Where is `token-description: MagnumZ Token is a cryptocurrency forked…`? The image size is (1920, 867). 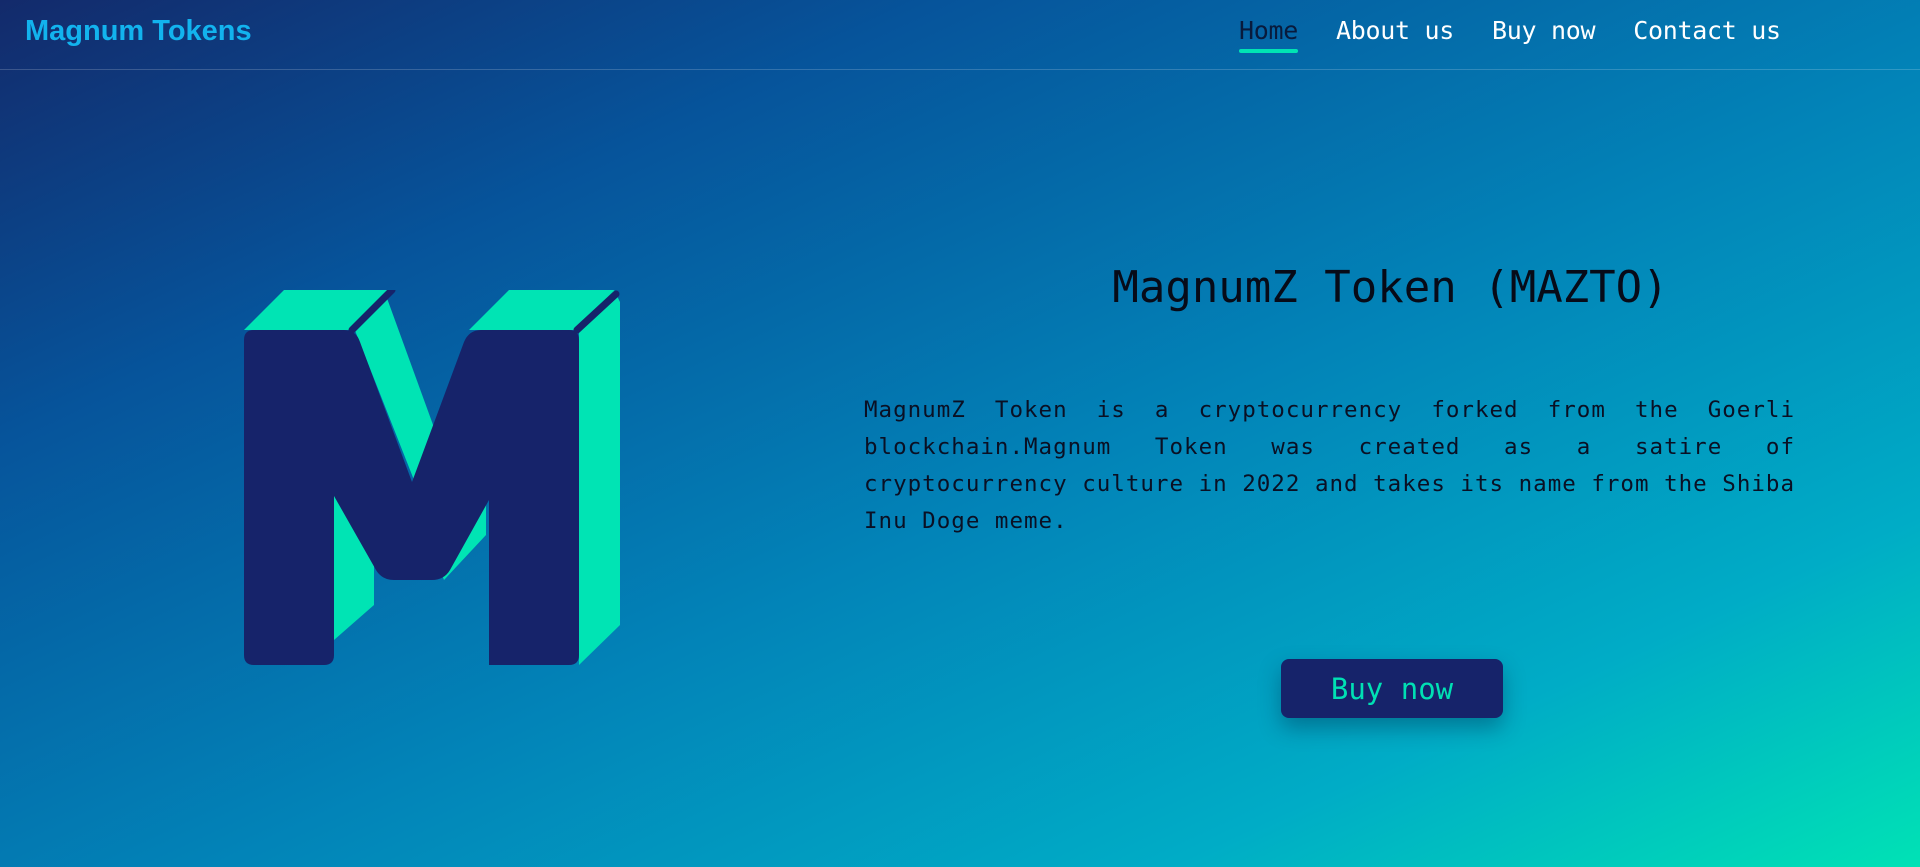
token-description: MagnumZ Token is a cryptocurrency forked… is located at coordinates (1329, 465).